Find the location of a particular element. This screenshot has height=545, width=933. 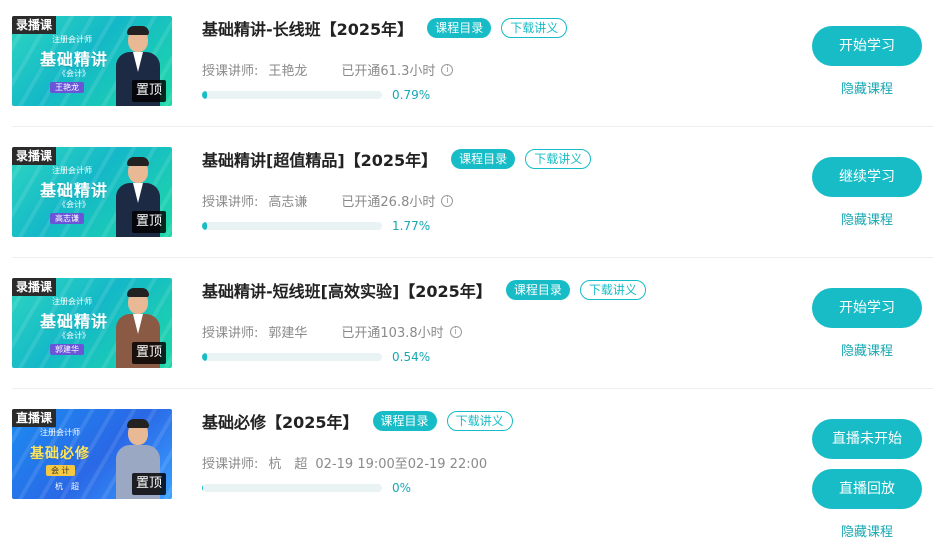

course-meta: 授课讲师: 郭建华 已开通103.8小时 i is located at coordinates (332, 331).